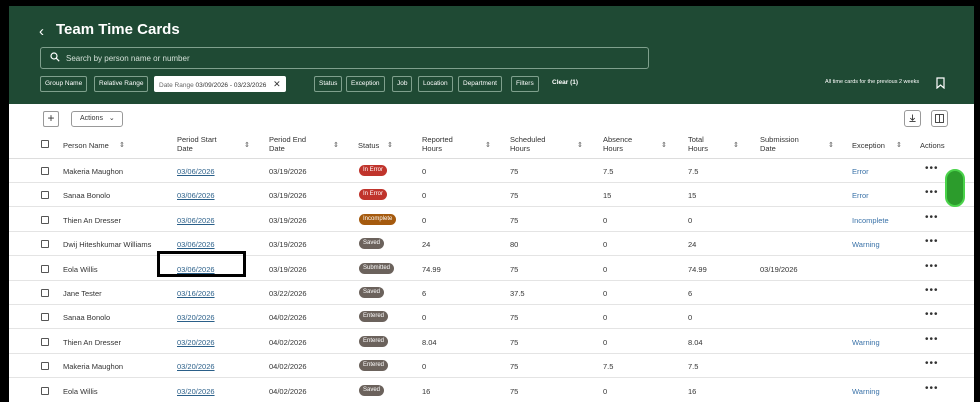 Image resolution: width=980 pixels, height=402 pixels. What do you see at coordinates (912, 118) in the screenshot?
I see `download-icon` at bounding box center [912, 118].